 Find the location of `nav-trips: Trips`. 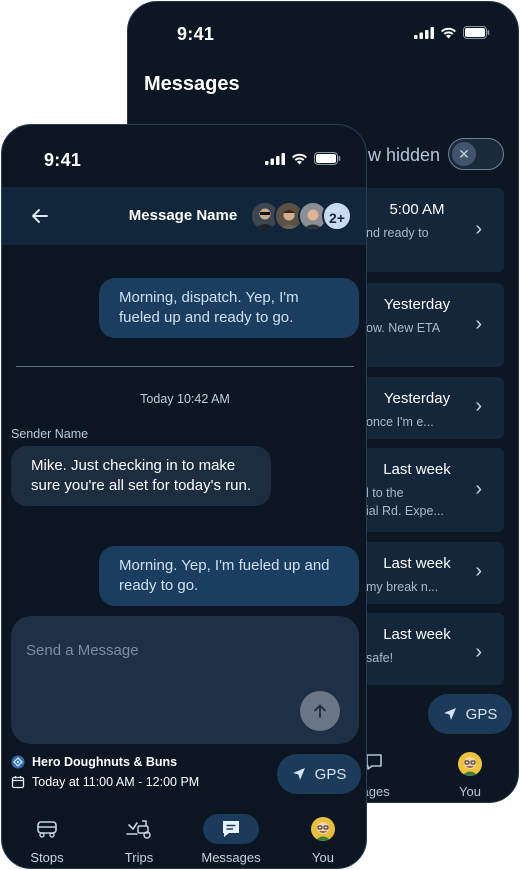

nav-trips: Trips is located at coordinates (139, 836).